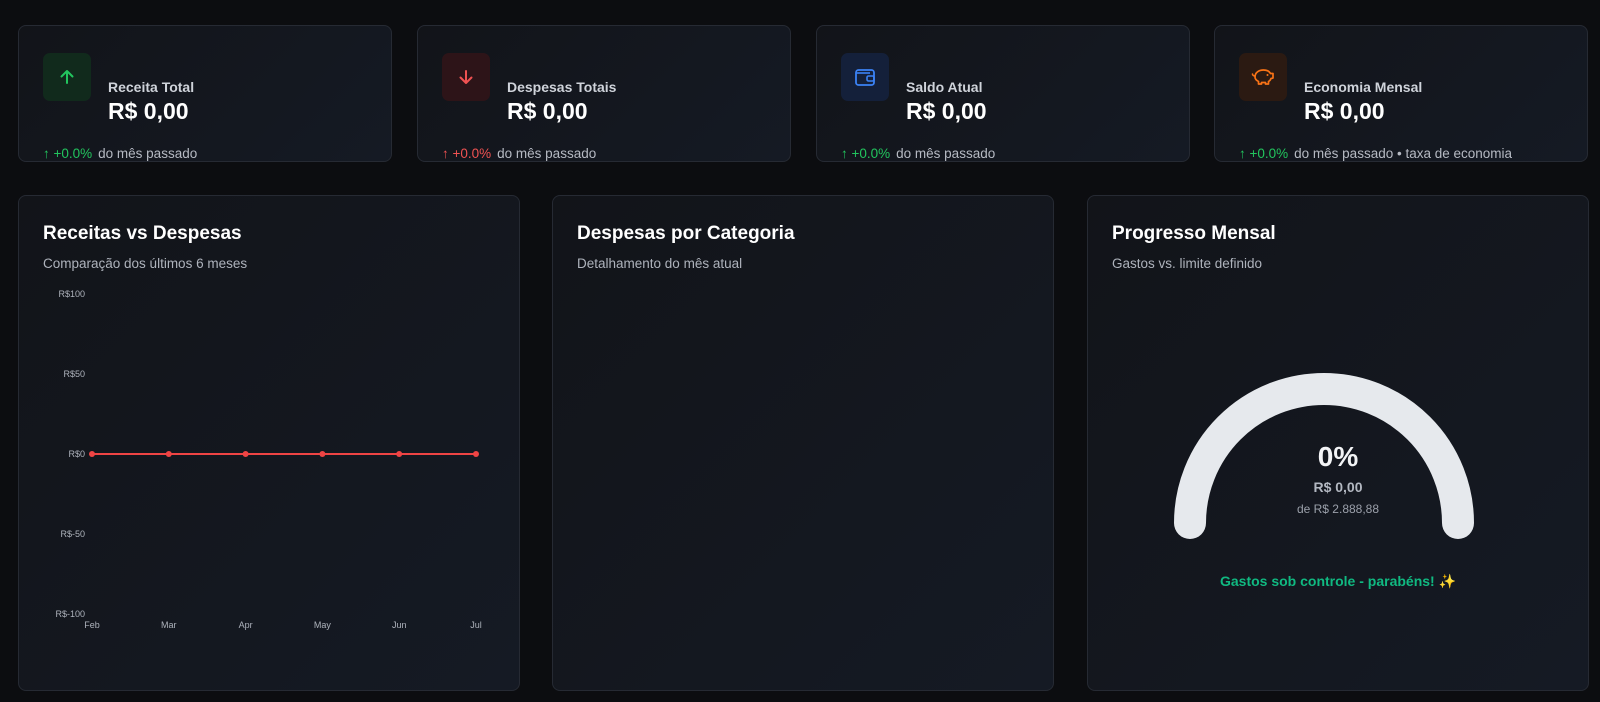 The image size is (1600, 702). Describe the element at coordinates (323, 625) in the screenshot. I see `x-tick-label: May` at that location.